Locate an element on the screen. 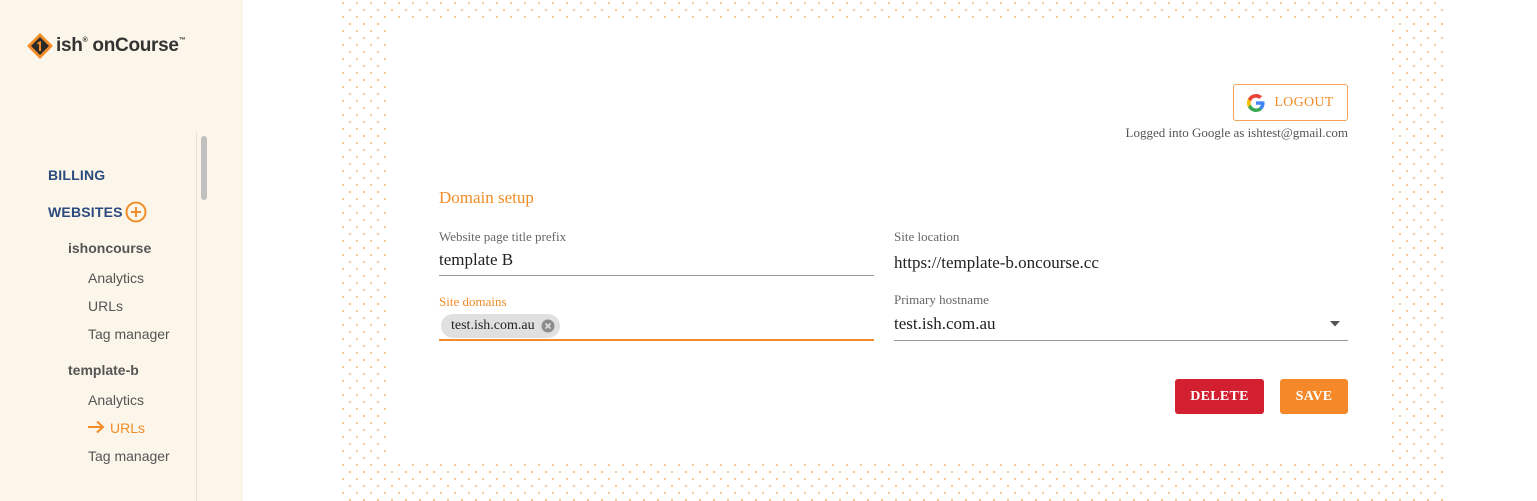  remove-chip-icon is located at coordinates (548, 326).